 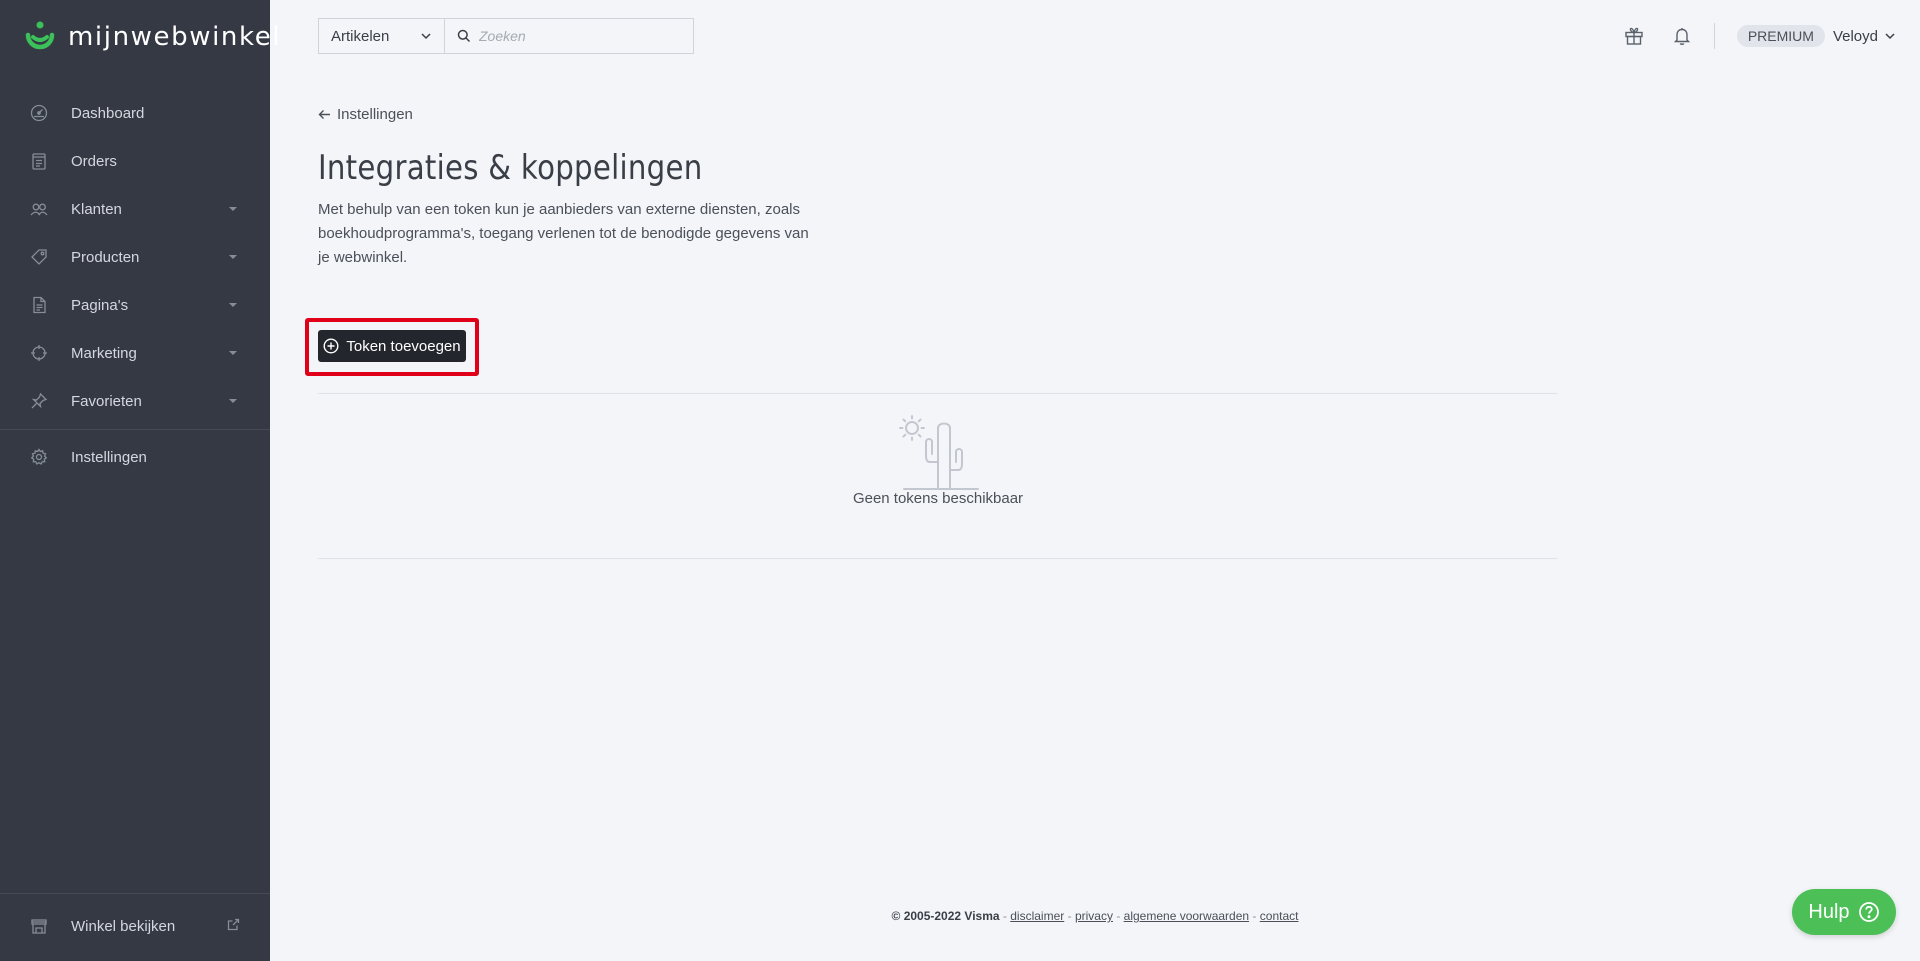 I want to click on sidebar-item-label: Dashboard, so click(x=108, y=113).